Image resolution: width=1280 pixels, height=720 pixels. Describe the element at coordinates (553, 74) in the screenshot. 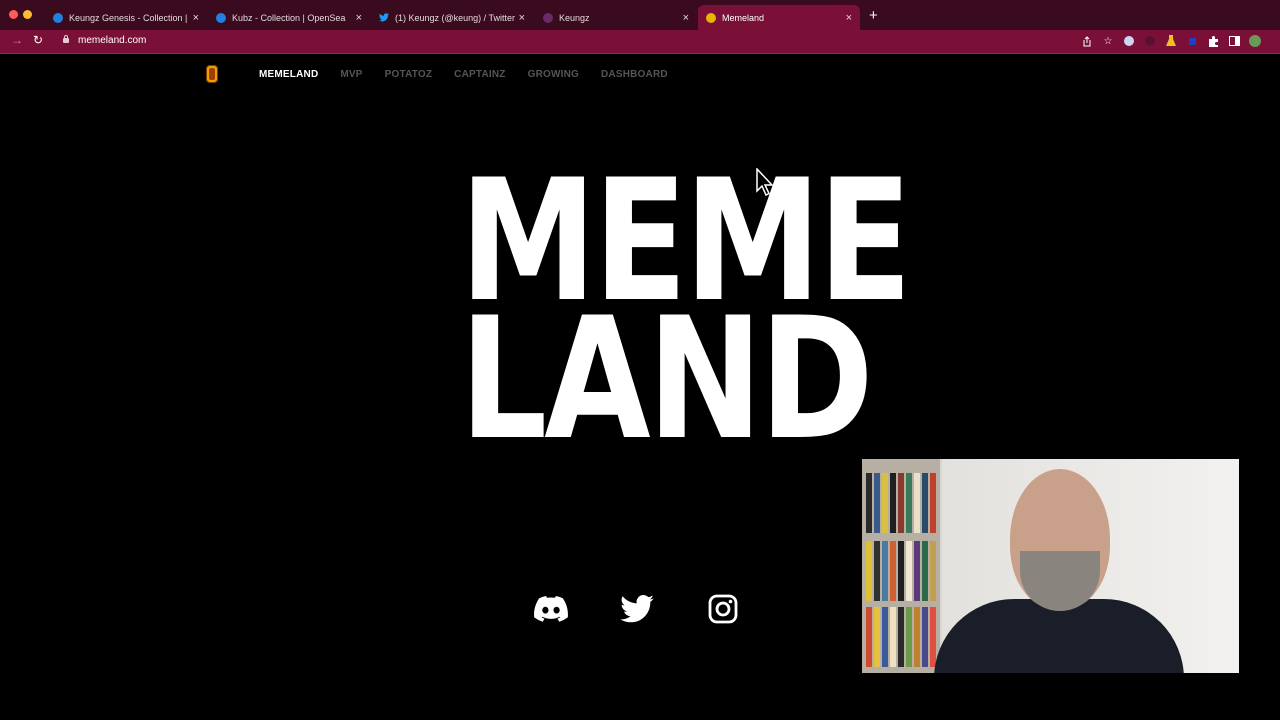

I see `nav-growing: GROWING` at that location.